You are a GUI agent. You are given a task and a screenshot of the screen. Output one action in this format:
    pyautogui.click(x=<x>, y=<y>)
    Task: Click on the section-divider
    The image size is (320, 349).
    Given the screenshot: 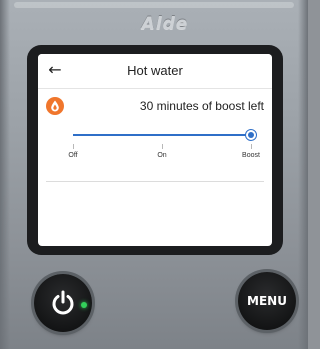 What is the action you would take?
    pyautogui.click(x=155, y=181)
    